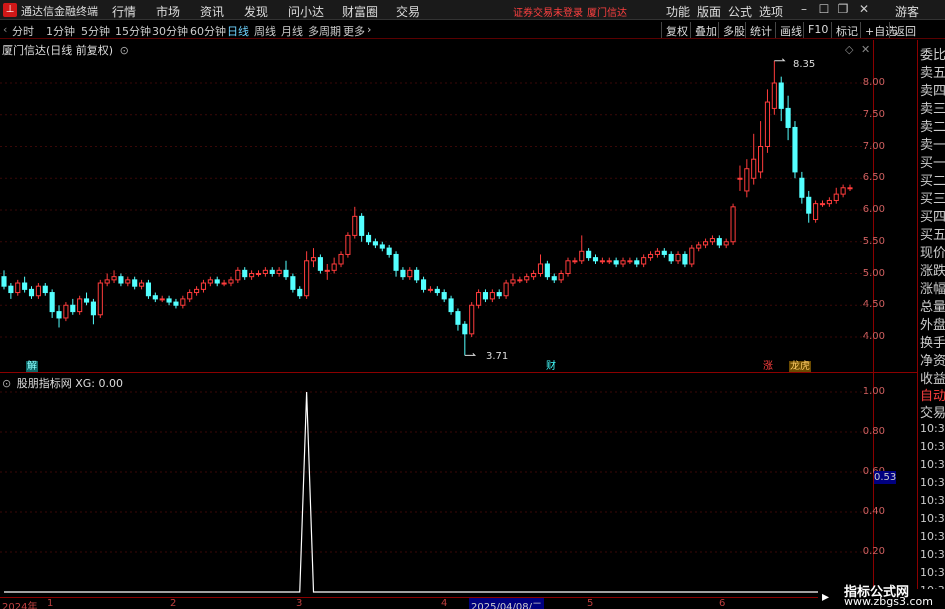 This screenshot has width=945, height=609. Describe the element at coordinates (551, 366) in the screenshot. I see `marker-finance: 财` at that location.